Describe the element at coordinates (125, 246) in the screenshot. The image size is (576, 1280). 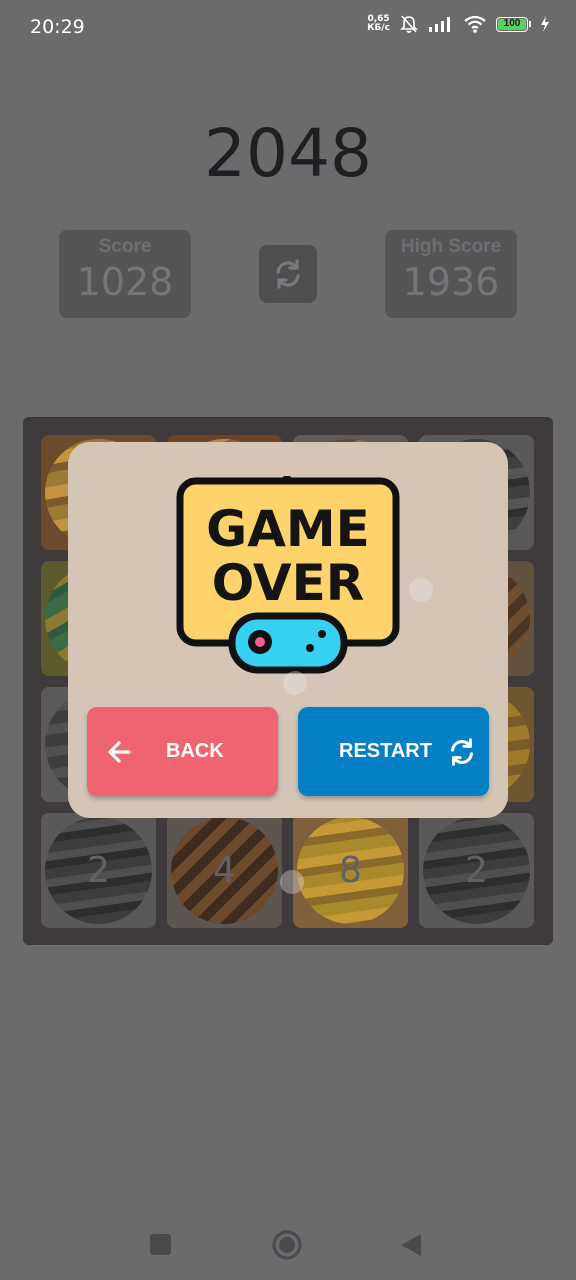
I see `score-label: Score` at that location.